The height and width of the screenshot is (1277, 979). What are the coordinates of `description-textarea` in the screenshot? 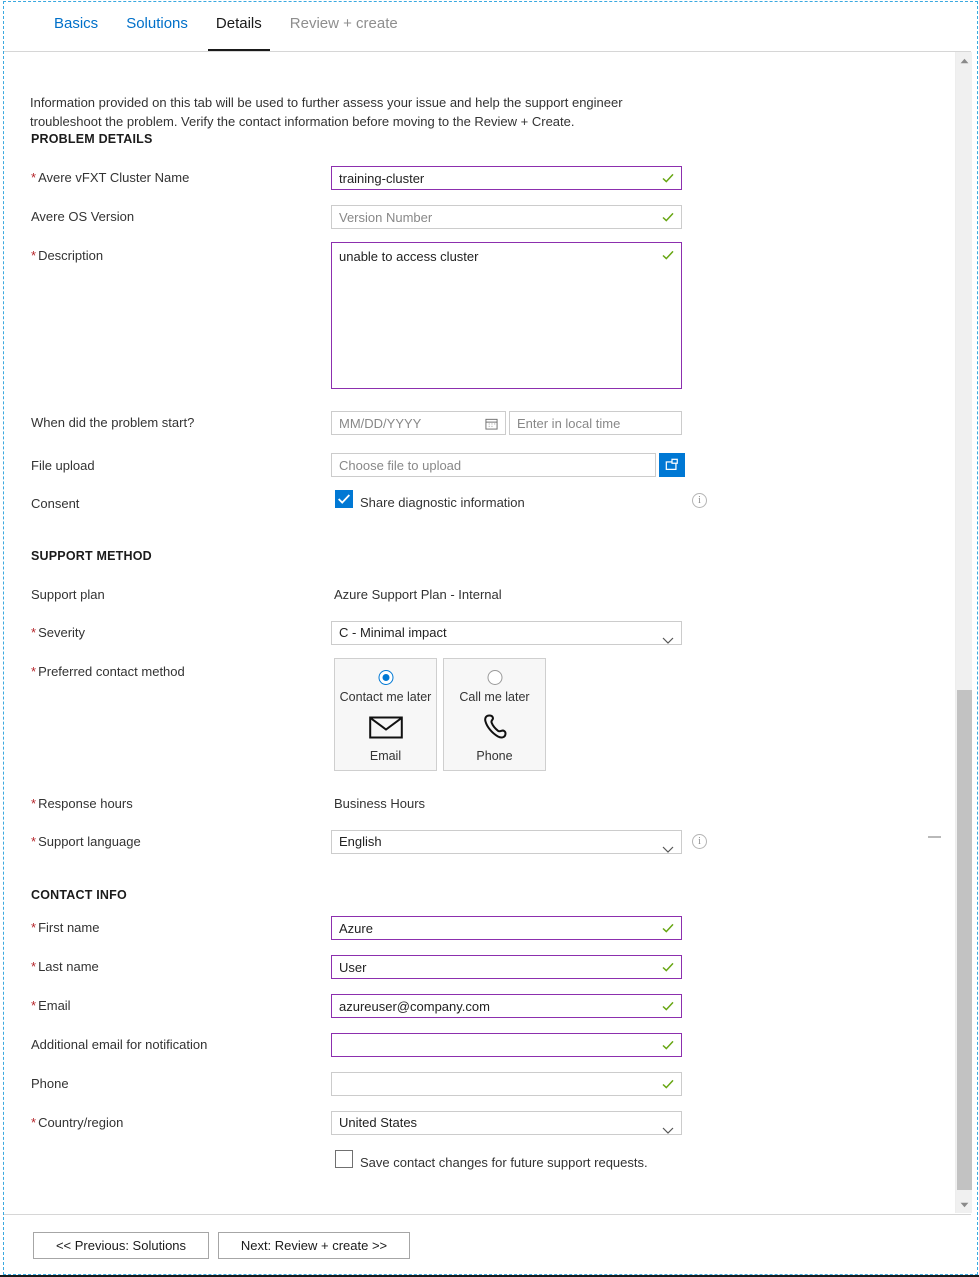 It's located at (506, 315).